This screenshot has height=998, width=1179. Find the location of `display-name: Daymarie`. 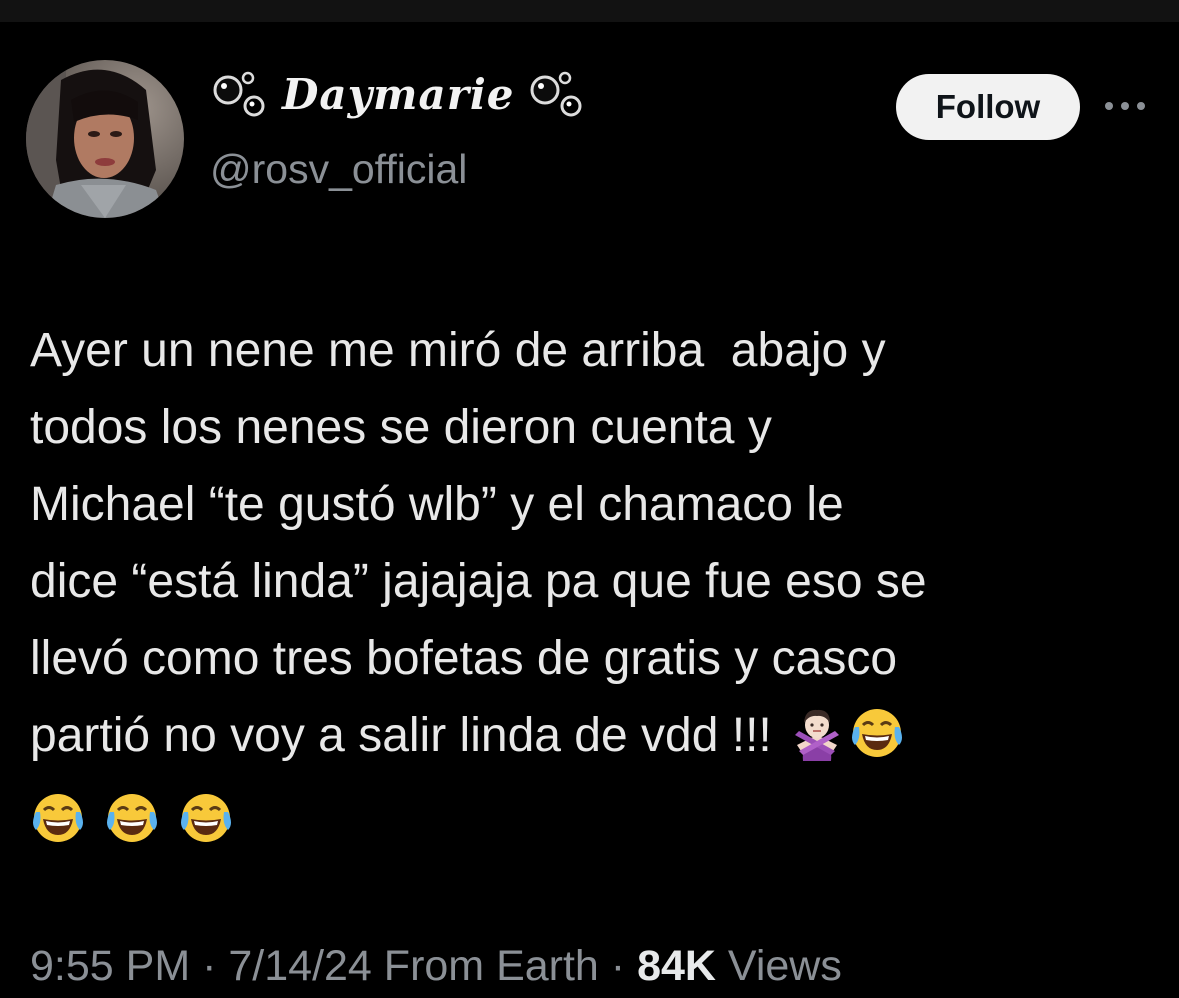

display-name: Daymarie is located at coordinates (398, 94).